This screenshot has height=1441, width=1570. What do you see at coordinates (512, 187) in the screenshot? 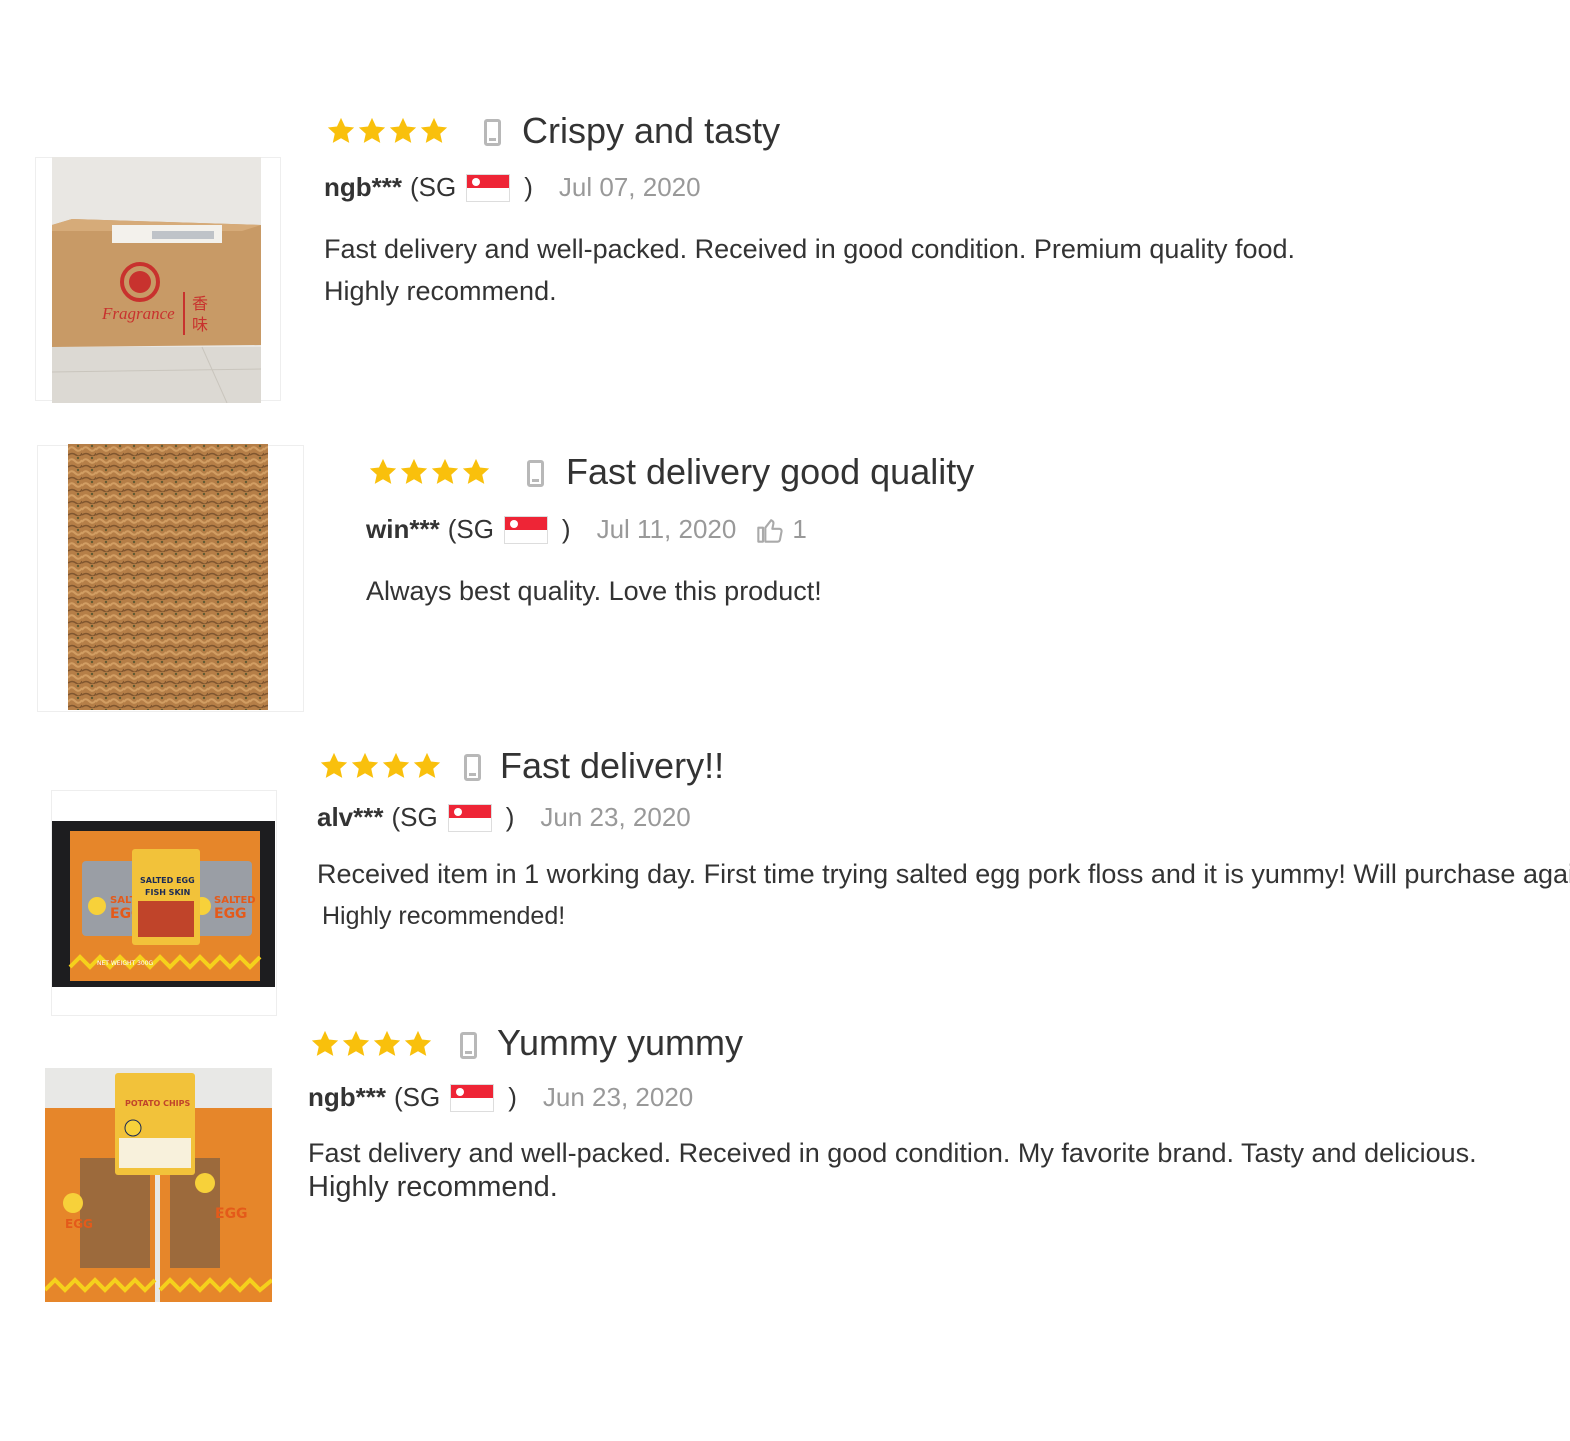
I see `review-meta: ngb*** (SG ) Jul 07, 2020` at bounding box center [512, 187].